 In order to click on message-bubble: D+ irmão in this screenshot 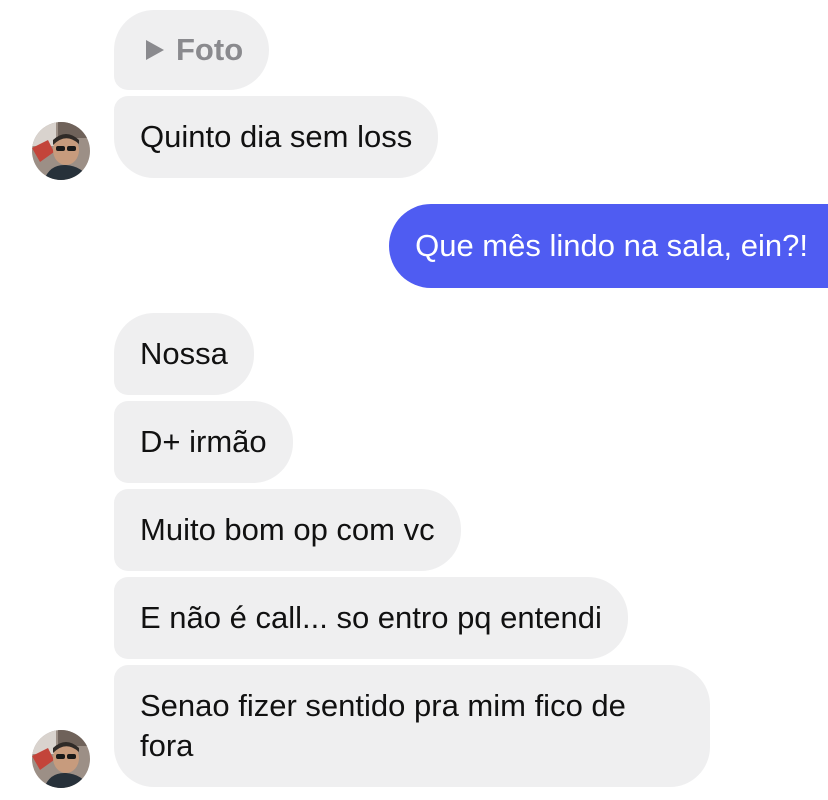, I will do `click(203, 442)`.